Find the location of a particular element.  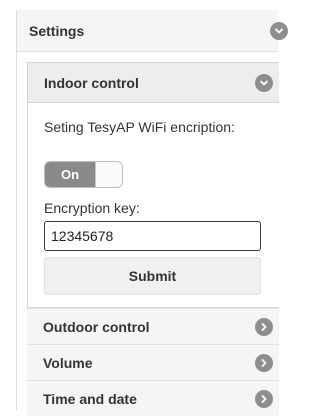

encryption-description: Seting TesyAP WiFi encription: is located at coordinates (139, 127).